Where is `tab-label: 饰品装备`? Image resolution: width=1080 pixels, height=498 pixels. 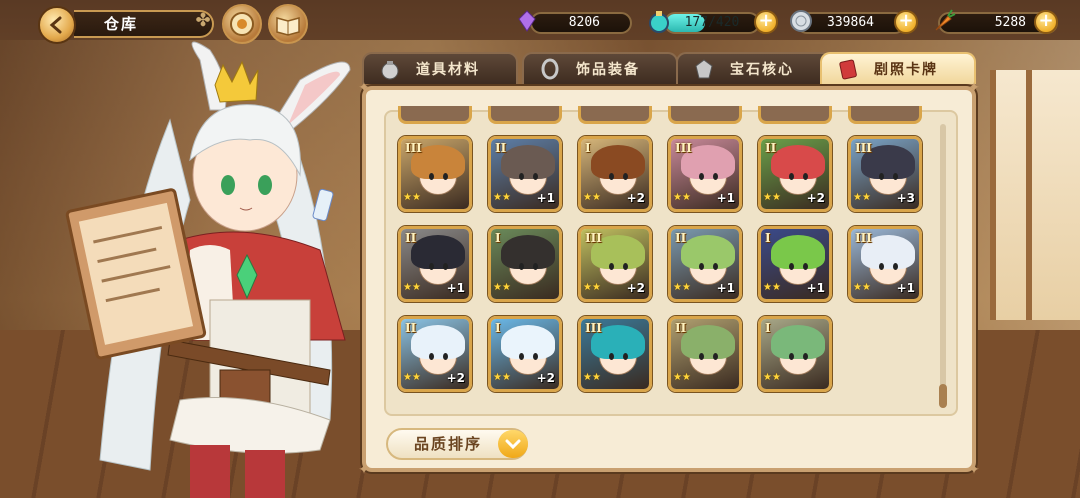
tab-label: 饰品装备 is located at coordinates (608, 70).